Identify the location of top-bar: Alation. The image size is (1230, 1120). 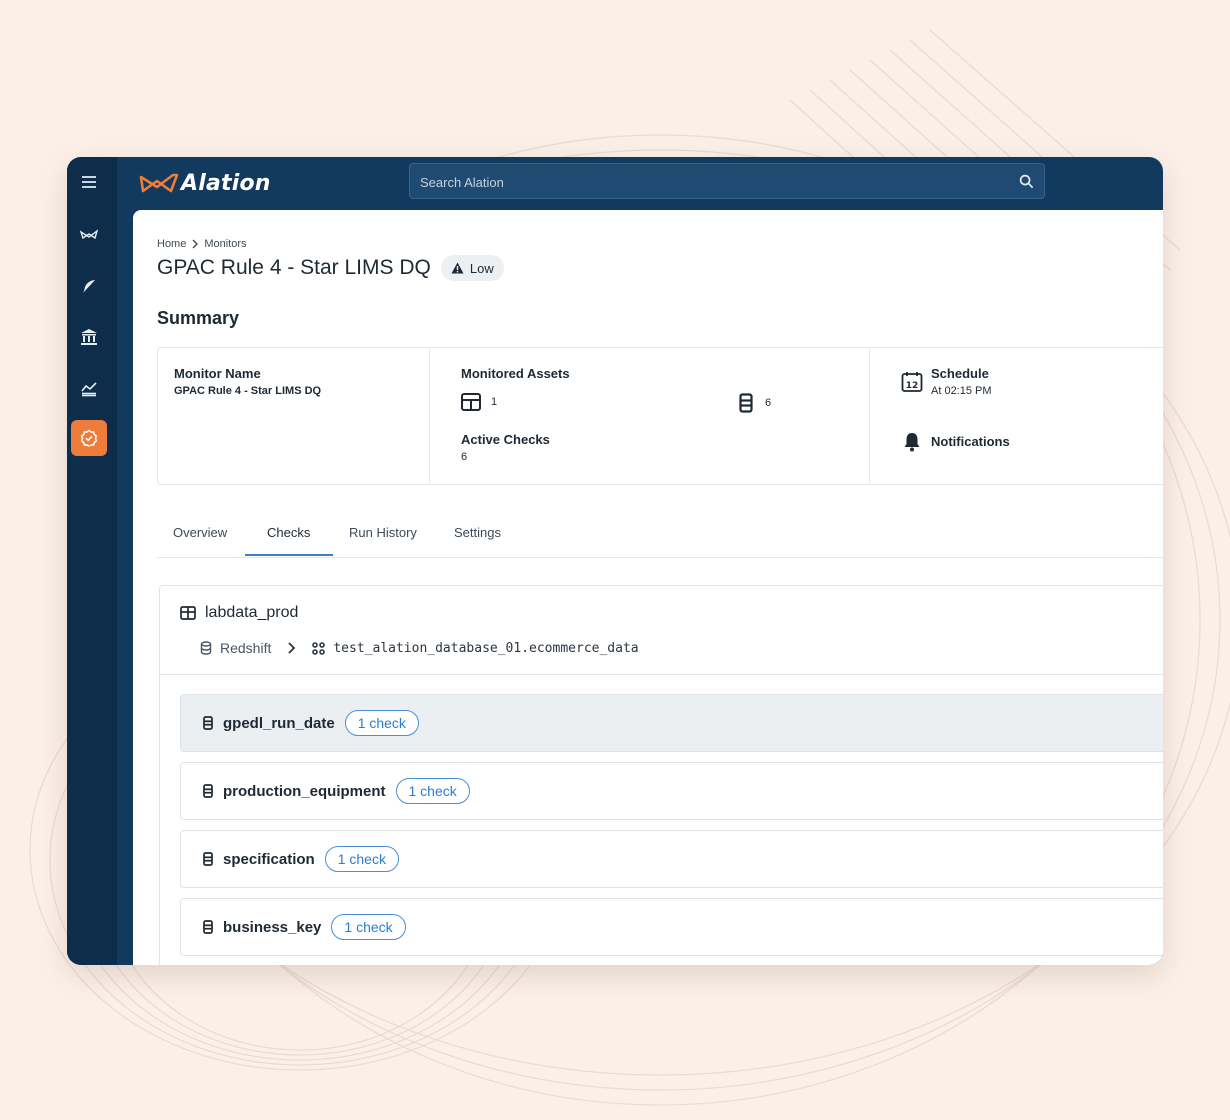
(640, 183).